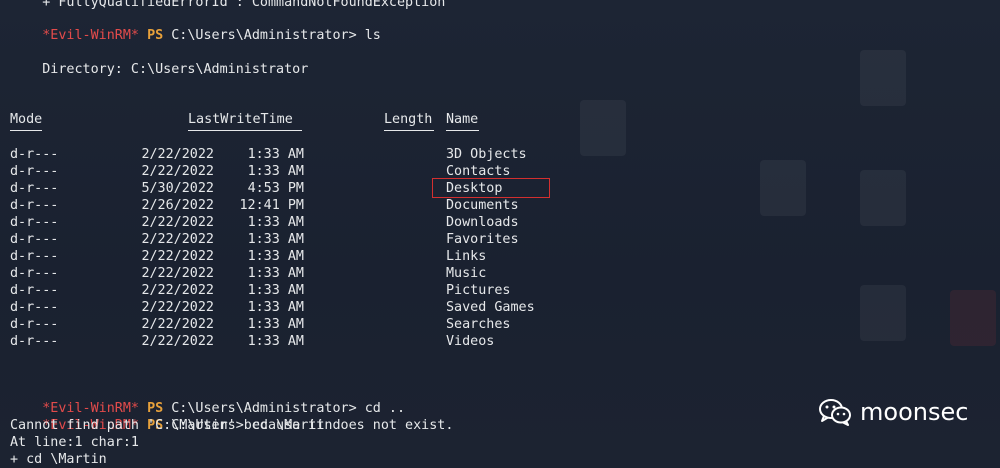 This screenshot has width=1000, height=468. What do you see at coordinates (155, 35) in the screenshot?
I see `prompt-ps: PS` at bounding box center [155, 35].